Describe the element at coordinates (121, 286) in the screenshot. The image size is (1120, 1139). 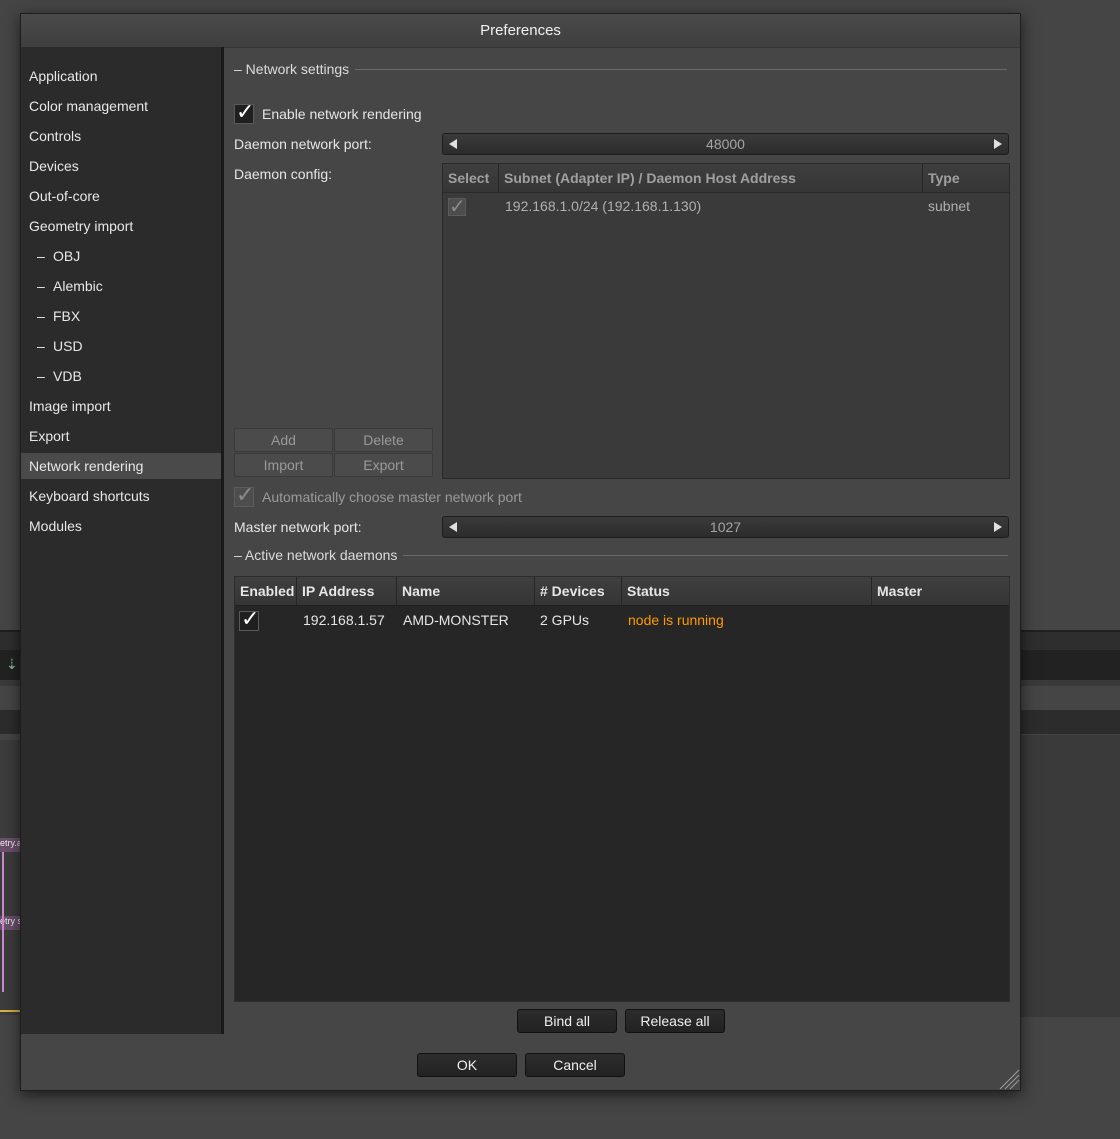
I see `sidebar-item-alembic: – Alembic` at that location.